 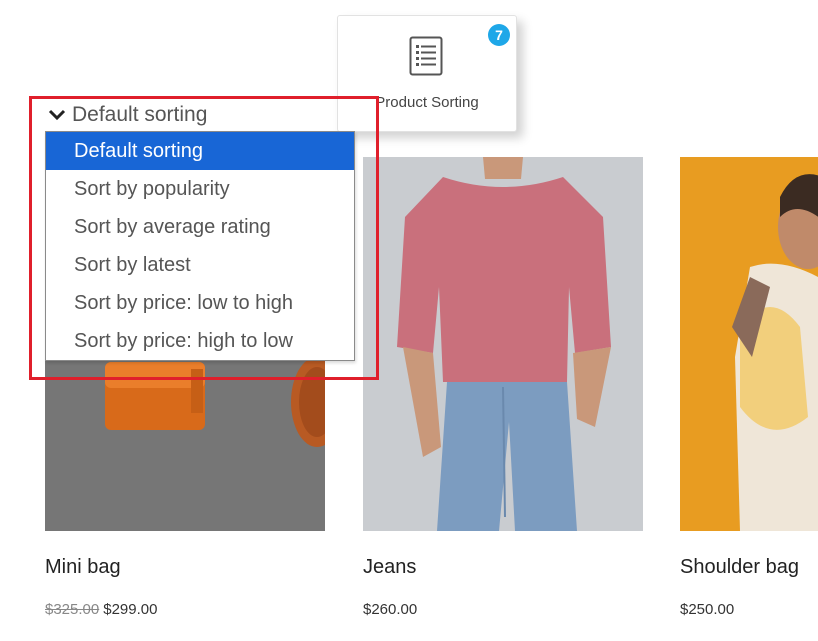 What do you see at coordinates (140, 114) in the screenshot?
I see `sort-select-value: Default sorting` at bounding box center [140, 114].